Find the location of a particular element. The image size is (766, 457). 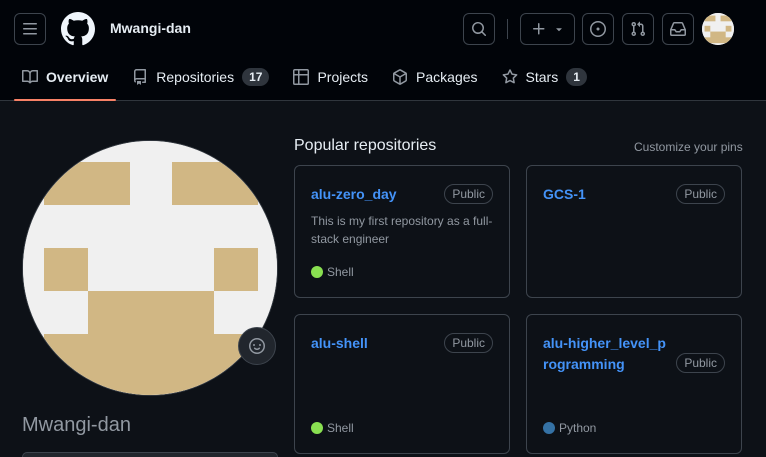

package-icon is located at coordinates (400, 77).